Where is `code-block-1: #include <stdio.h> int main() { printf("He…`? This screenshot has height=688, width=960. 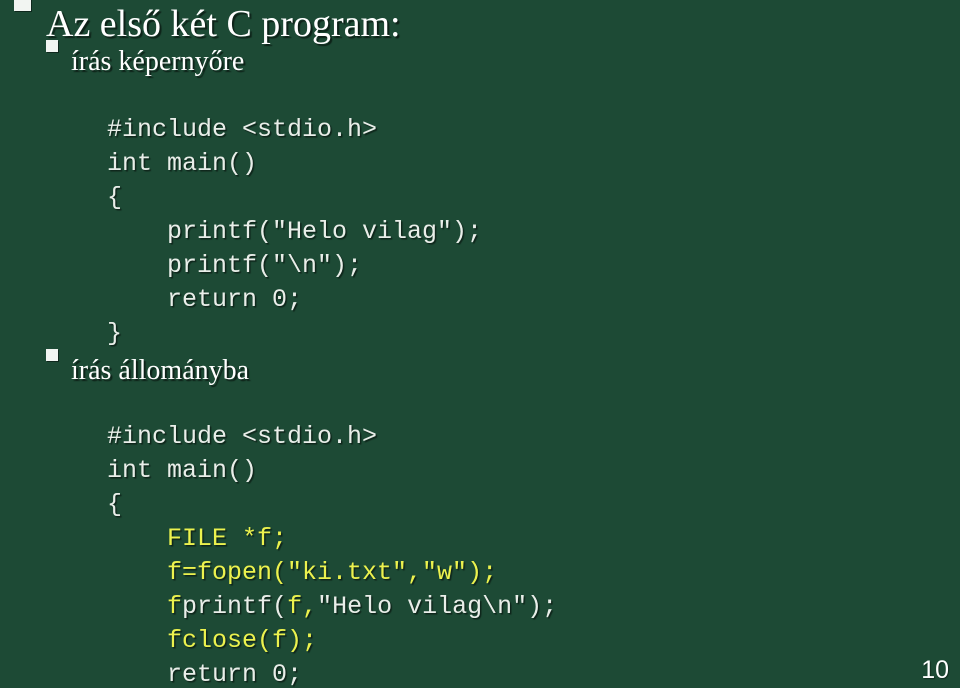
code-block-1: #include <stdio.h> int main() { printf("He… is located at coordinates (294, 232).